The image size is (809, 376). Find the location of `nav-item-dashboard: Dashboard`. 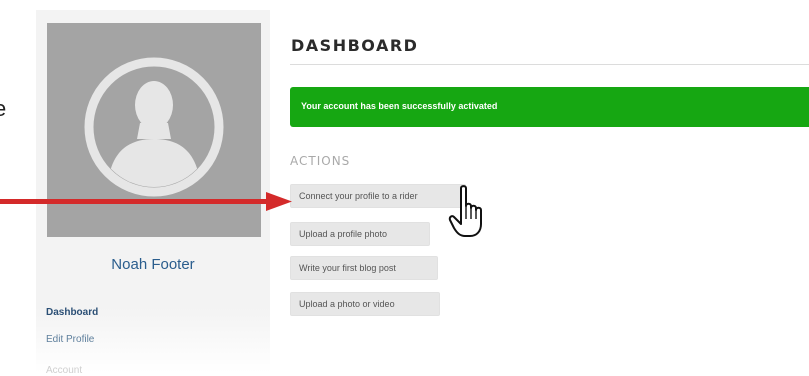

nav-item-dashboard: Dashboard is located at coordinates (72, 312).